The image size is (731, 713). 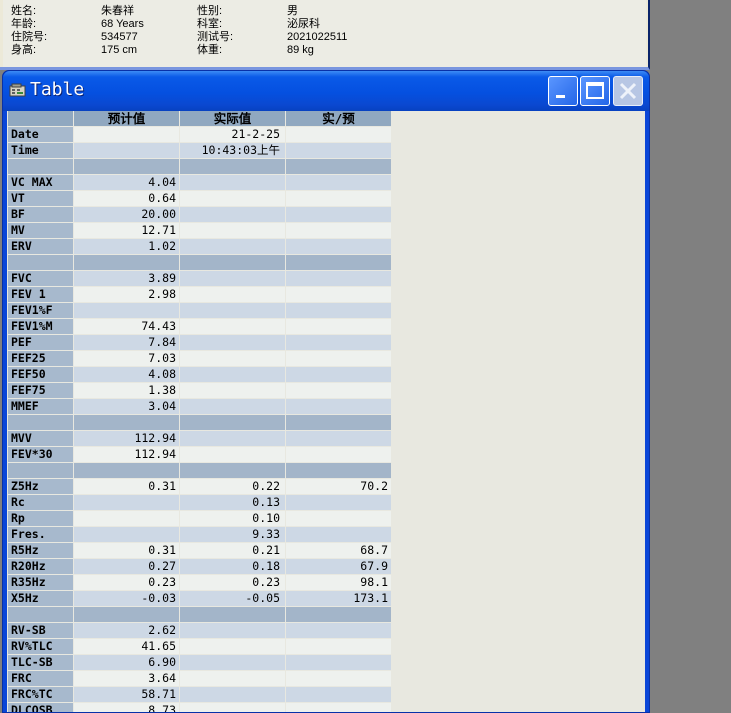 What do you see at coordinates (126, 342) in the screenshot?
I see `predicted-value: 7.84` at bounding box center [126, 342].